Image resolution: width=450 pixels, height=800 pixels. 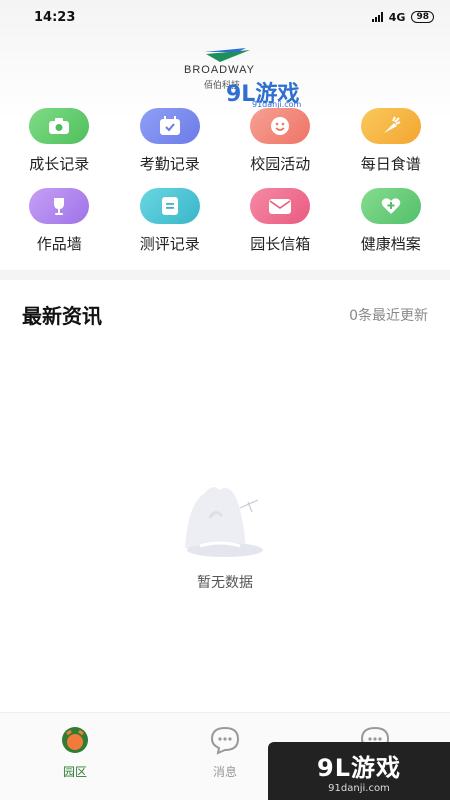 What do you see at coordinates (390, 126) in the screenshot?
I see `carrot-icon` at bounding box center [390, 126].